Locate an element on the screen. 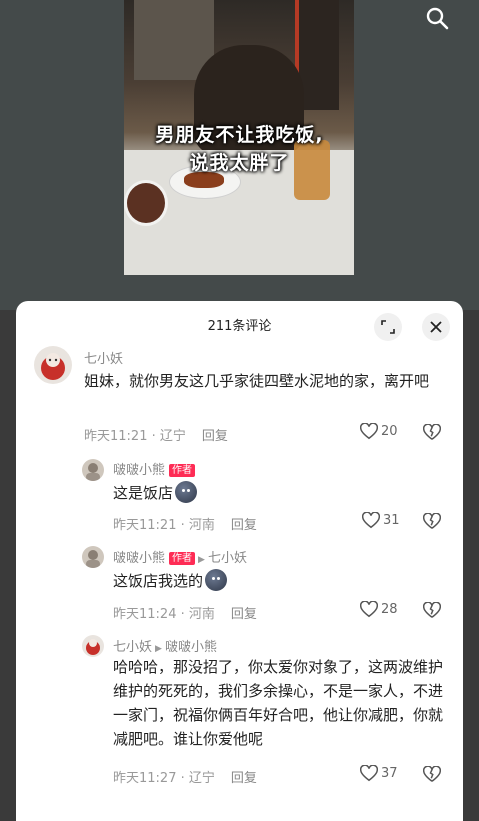  comment-text: 这是饭店 is located at coordinates (278, 493).